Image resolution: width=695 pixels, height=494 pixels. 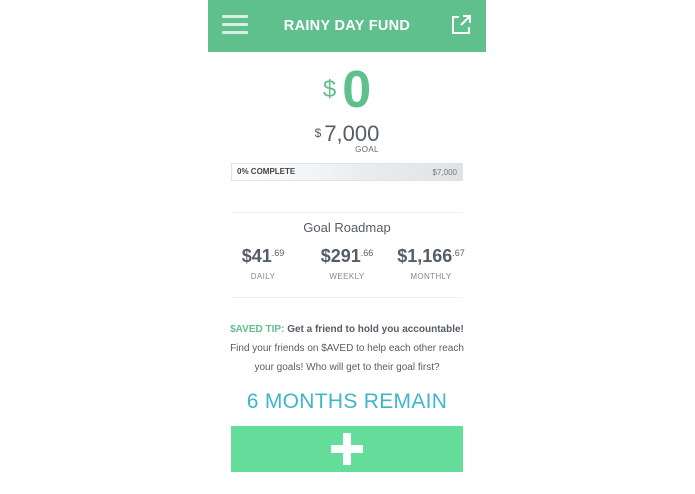 What do you see at coordinates (458, 253) in the screenshot?
I see `monthly-cents: .67` at bounding box center [458, 253].